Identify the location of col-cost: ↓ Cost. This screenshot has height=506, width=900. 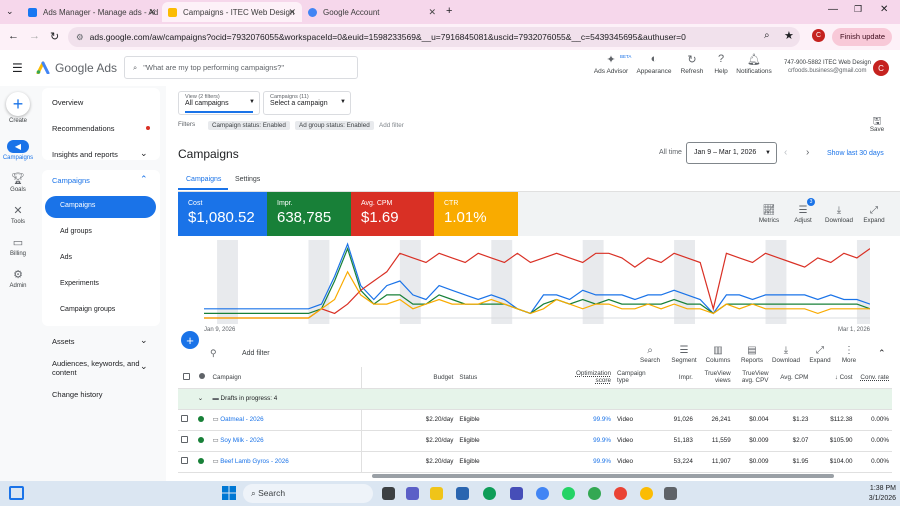
(833, 378).